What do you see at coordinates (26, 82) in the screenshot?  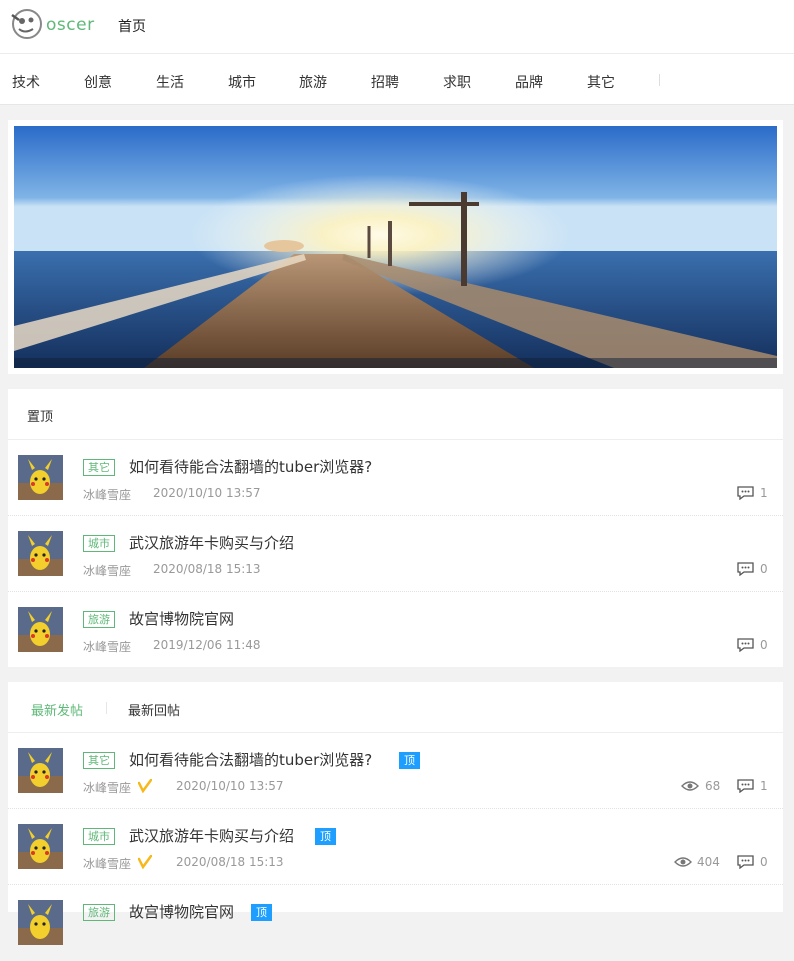 I see `category-tech: 技术` at bounding box center [26, 82].